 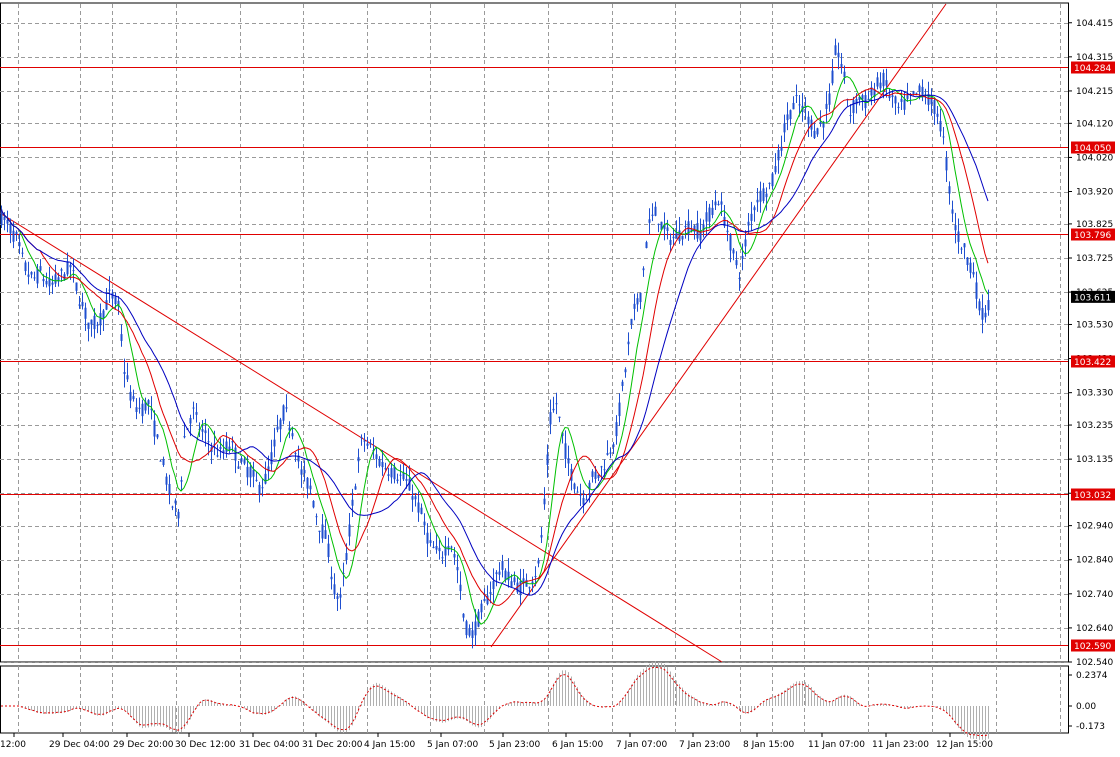 I want to click on osc-tick-label: 0.00, so click(x=1086, y=707).